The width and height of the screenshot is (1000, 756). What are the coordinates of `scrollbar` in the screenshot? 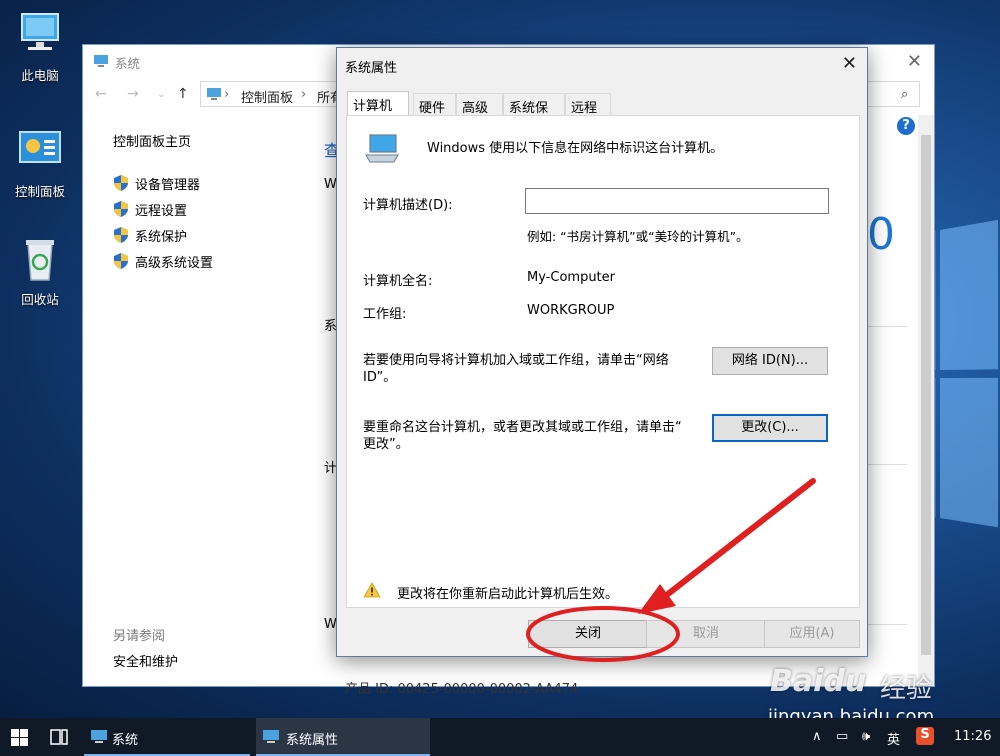 It's located at (926, 400).